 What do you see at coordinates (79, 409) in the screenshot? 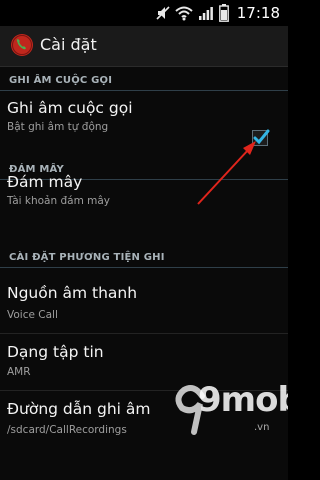
I see `setting-title: Đường dẫn ghi âm` at bounding box center [79, 409].